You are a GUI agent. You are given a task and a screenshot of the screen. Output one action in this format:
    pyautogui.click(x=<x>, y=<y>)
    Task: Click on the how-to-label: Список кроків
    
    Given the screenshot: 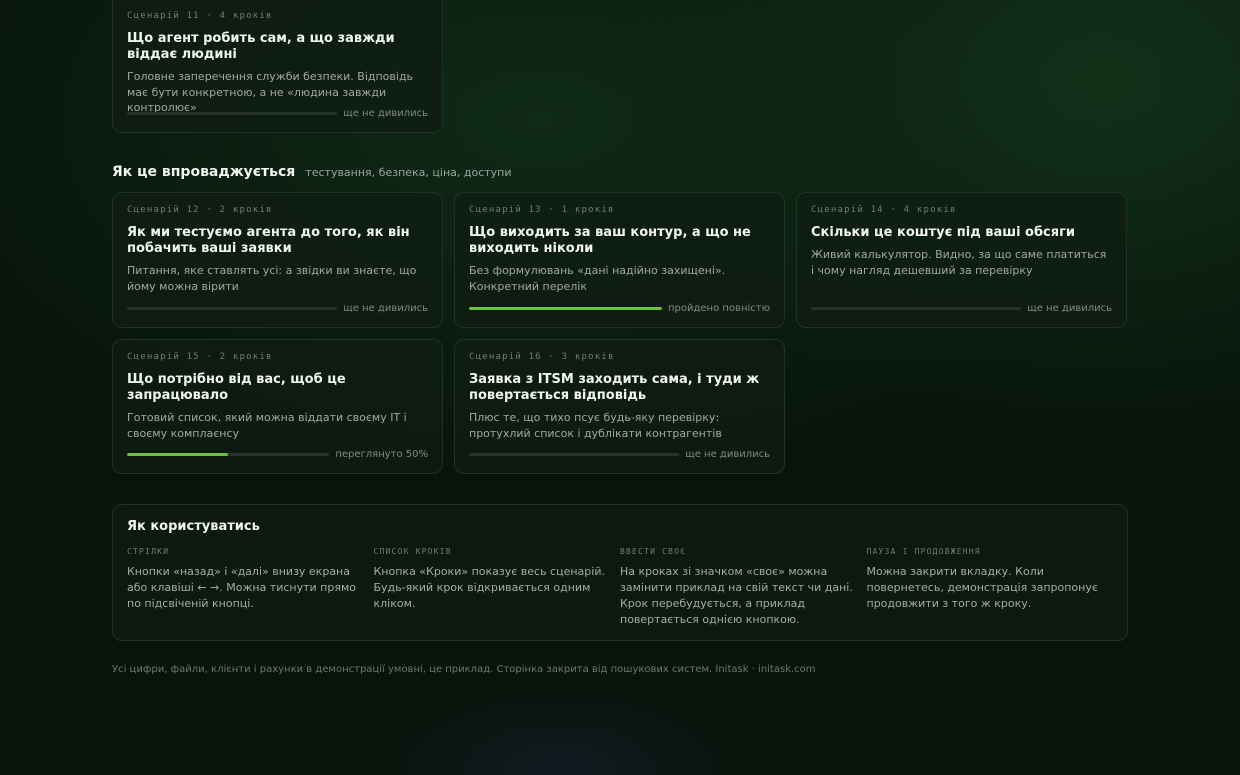 What is the action you would take?
    pyautogui.click(x=412, y=551)
    